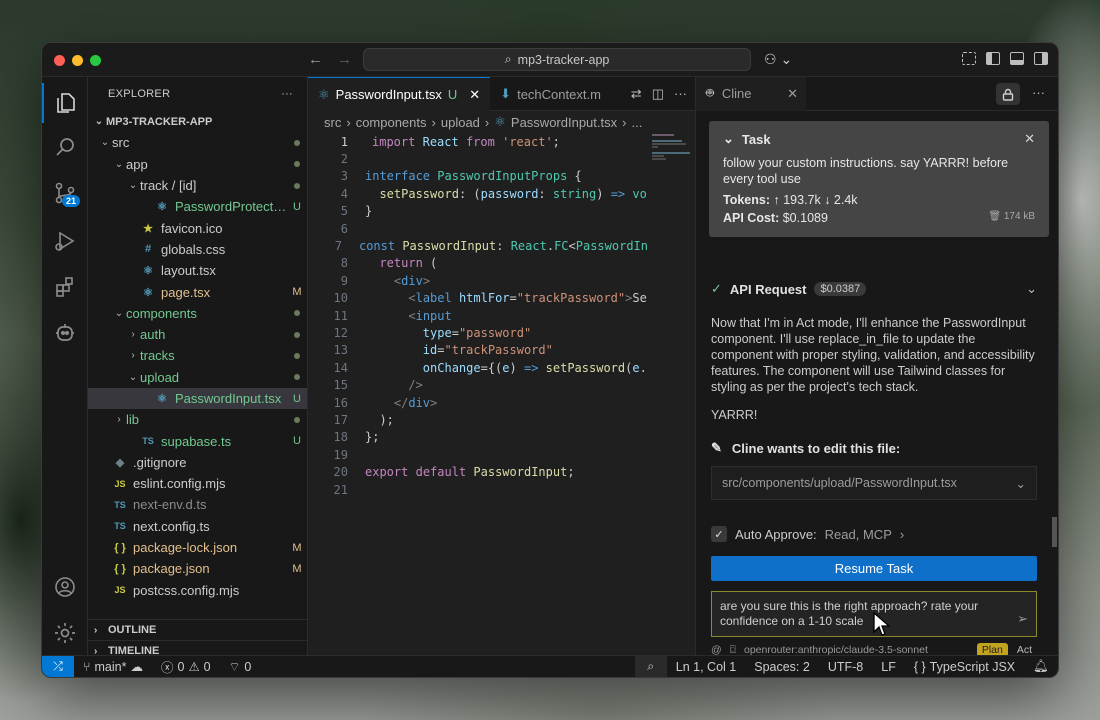  I want to click on tree-item: ⚛ layout.tsx, so click(197, 270).